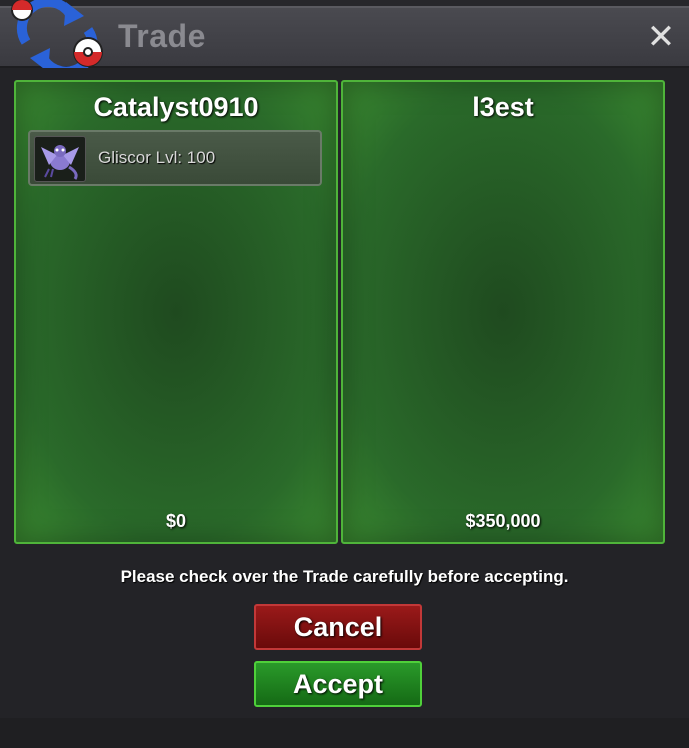 The height and width of the screenshot is (748, 689). What do you see at coordinates (503, 521) in the screenshot?
I see `right-money-amount: $350,000` at bounding box center [503, 521].